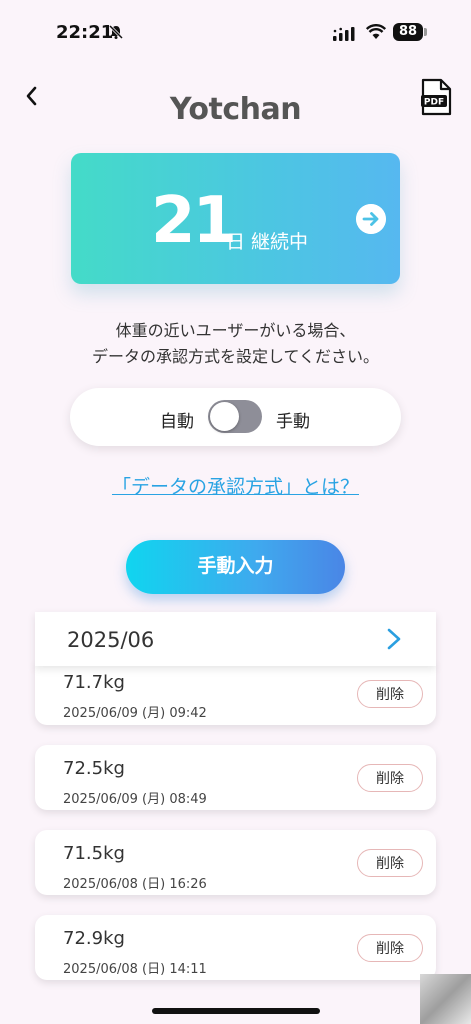 This screenshot has width=471, height=1024. Describe the element at coordinates (344, 34) in the screenshot. I see `signal-icon` at that location.